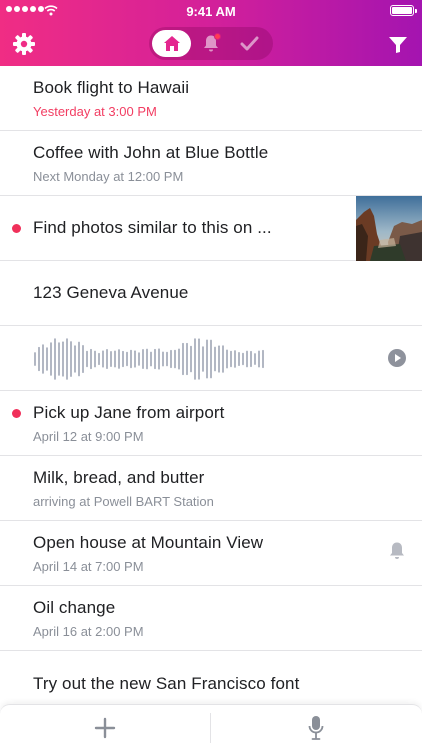 This screenshot has width=422, height=750. I want to click on microphone-icon, so click(316, 728).